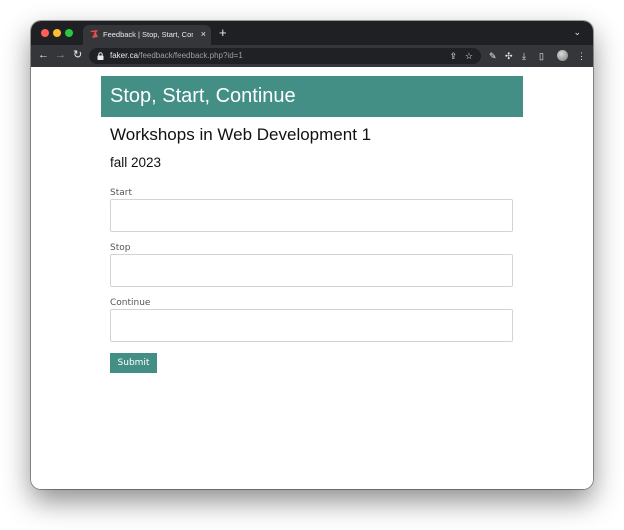 This screenshot has height=530, width=624. What do you see at coordinates (94, 34) in the screenshot?
I see `faker-favicon-icon` at bounding box center [94, 34].